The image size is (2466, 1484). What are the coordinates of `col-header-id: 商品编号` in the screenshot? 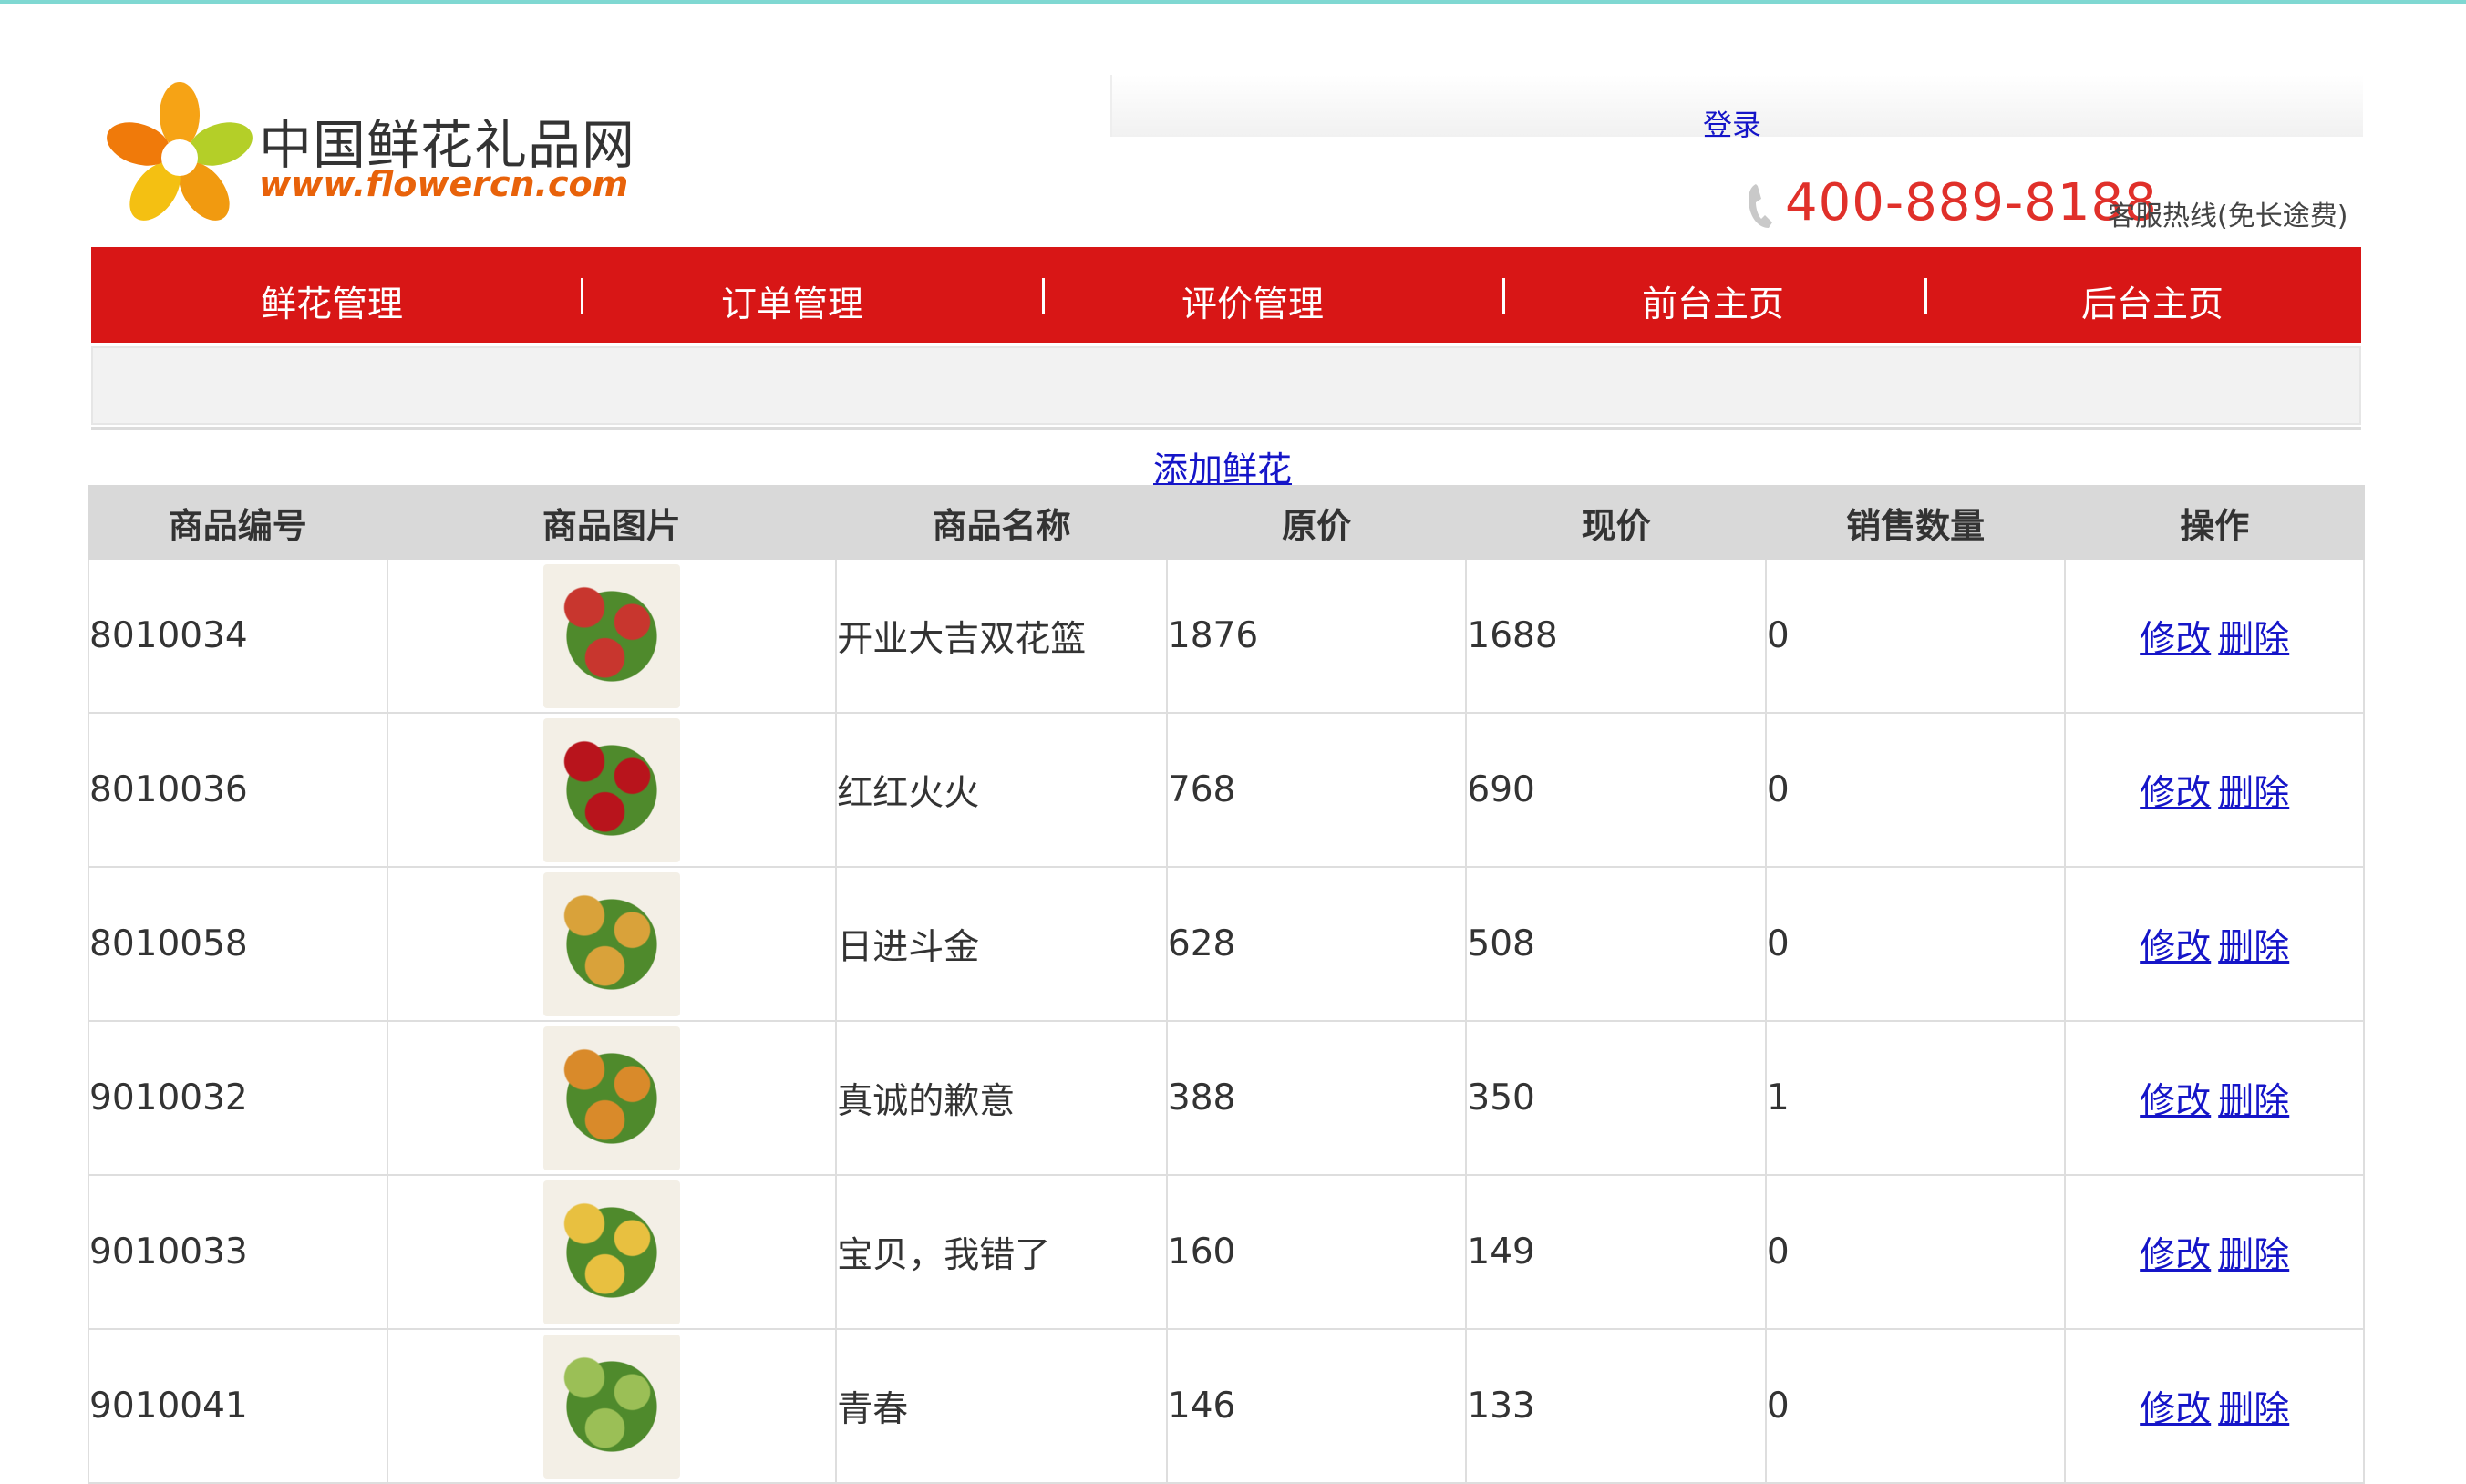 It's located at (238, 522).